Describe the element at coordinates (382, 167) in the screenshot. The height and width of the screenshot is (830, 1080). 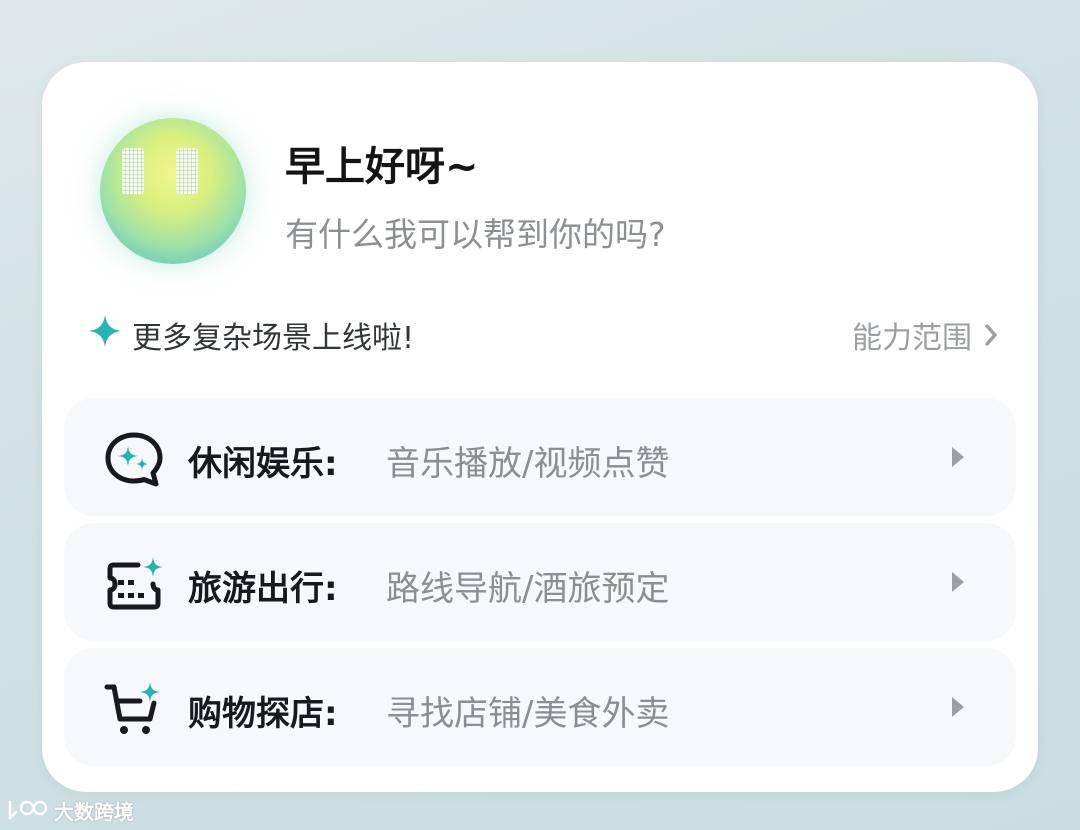
I see `greeting-title: 早上好呀~` at that location.